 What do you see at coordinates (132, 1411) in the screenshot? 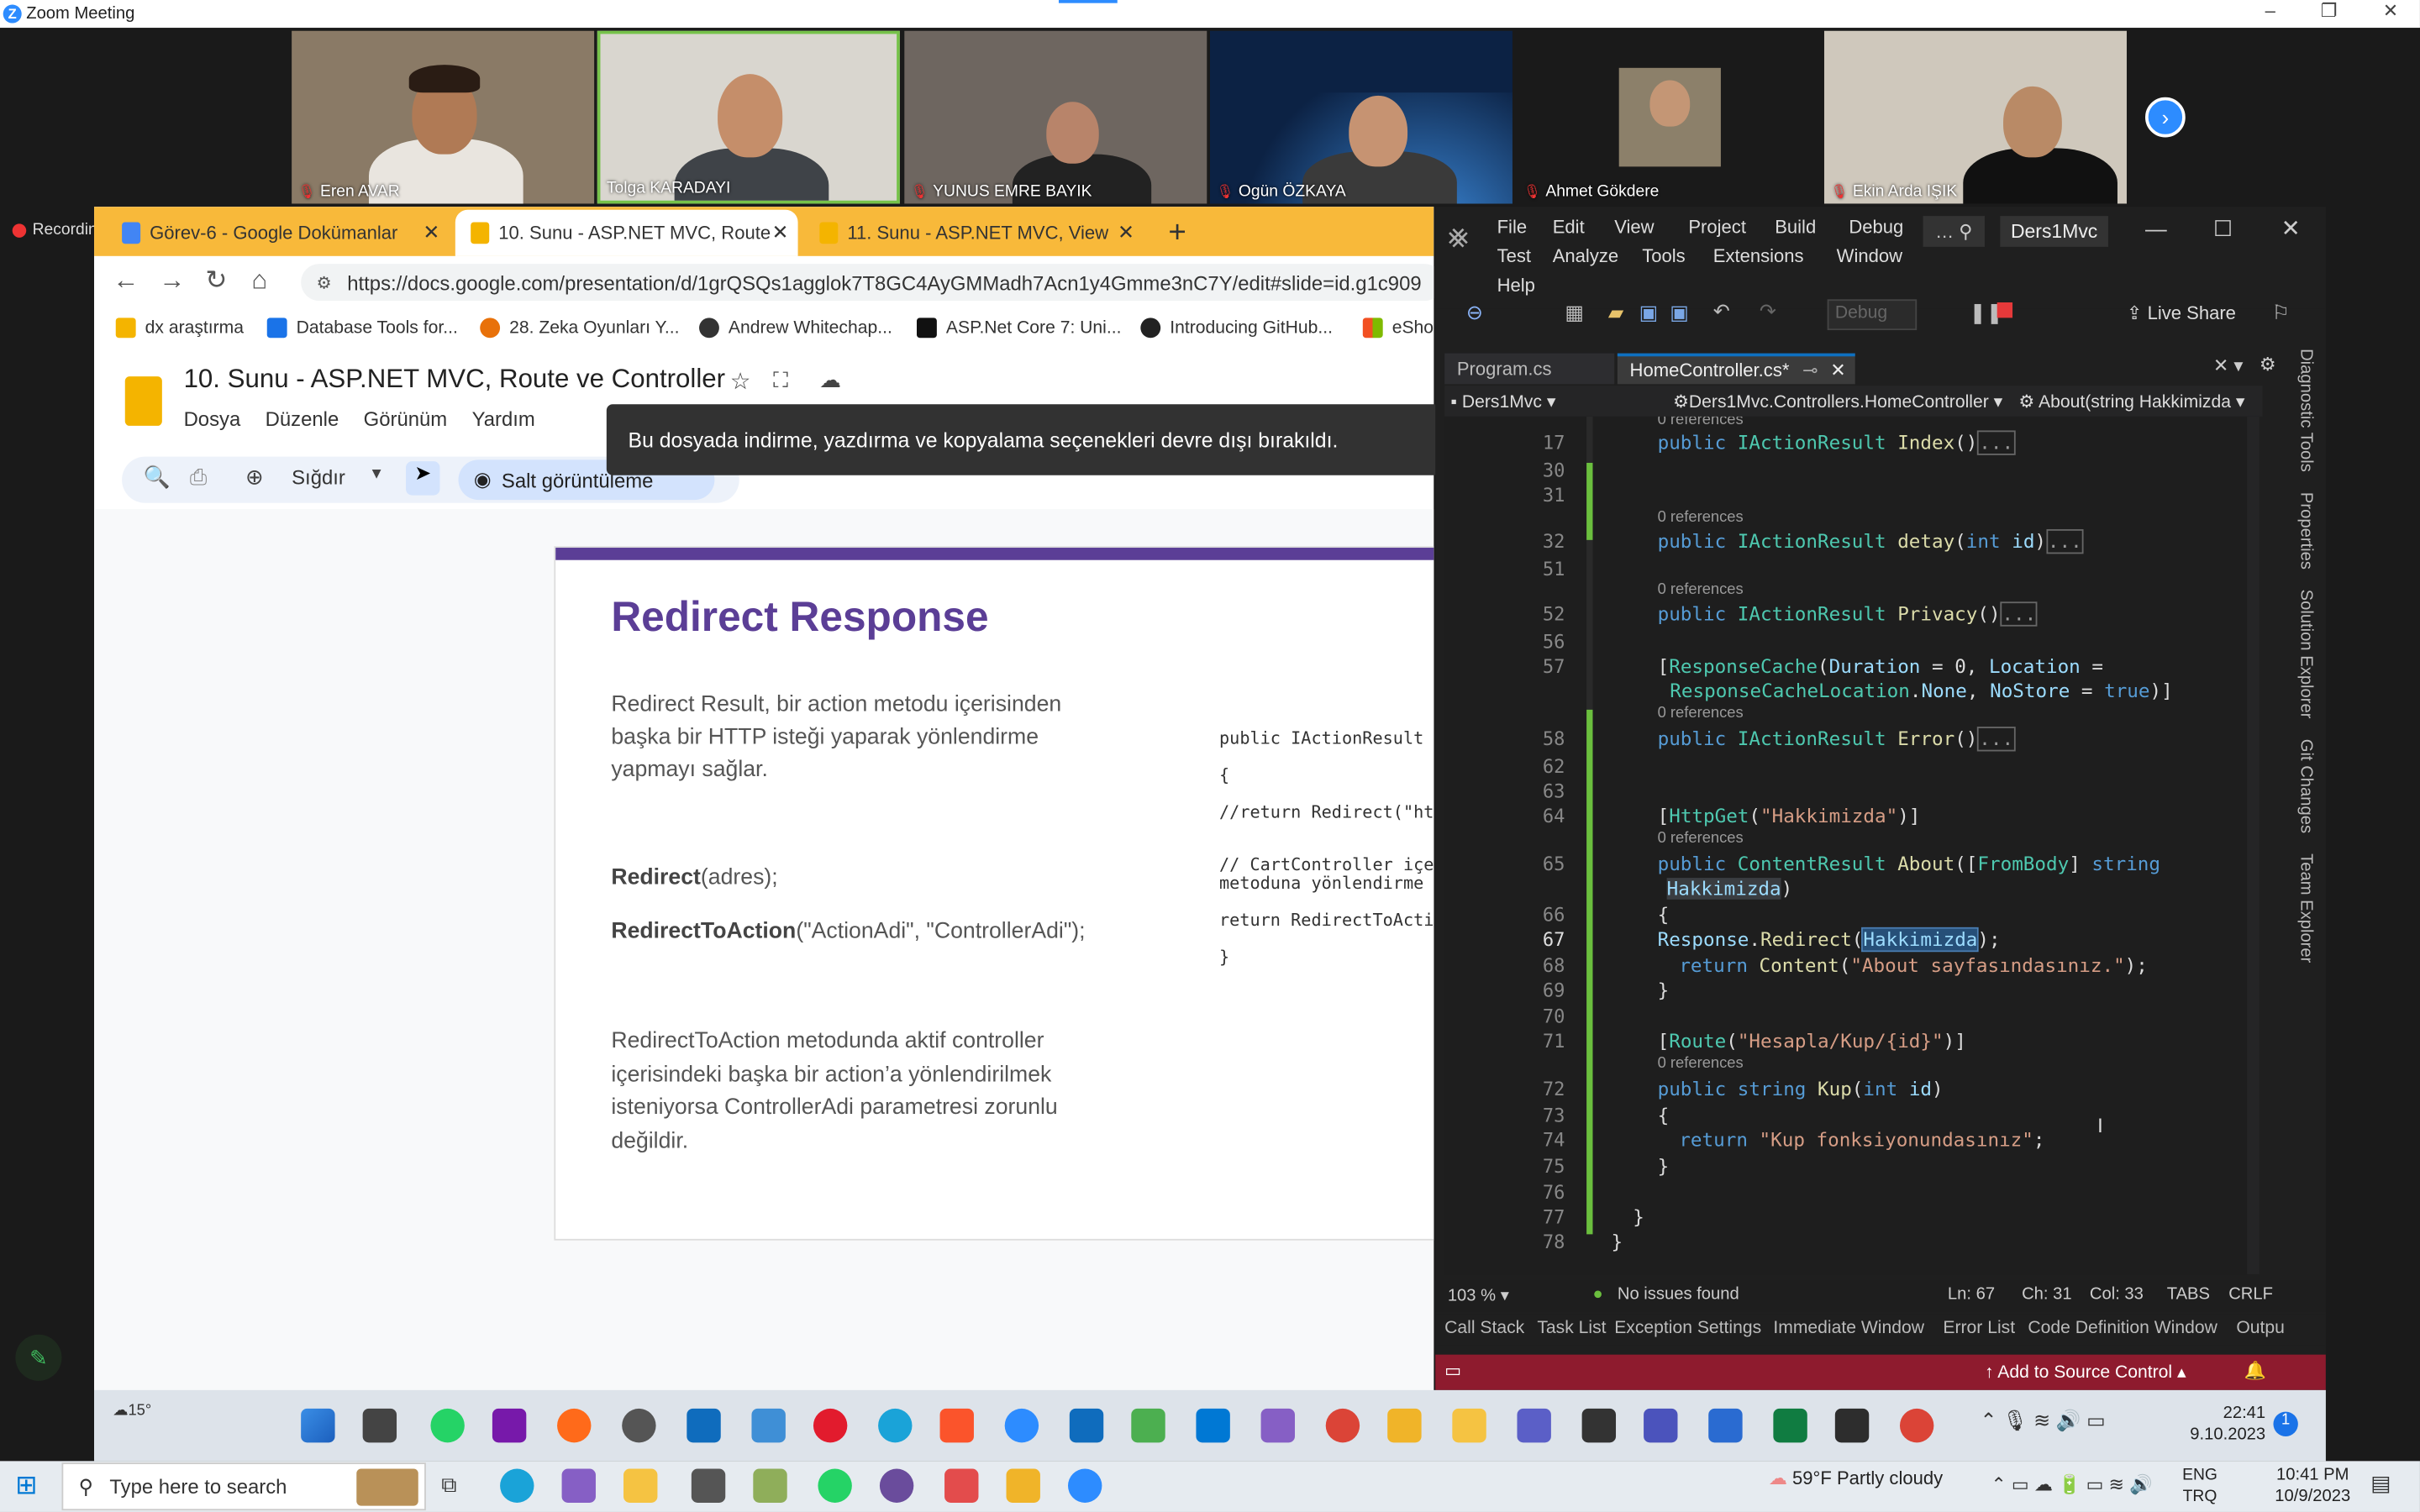
I see `weather-widget: ☁15°` at bounding box center [132, 1411].